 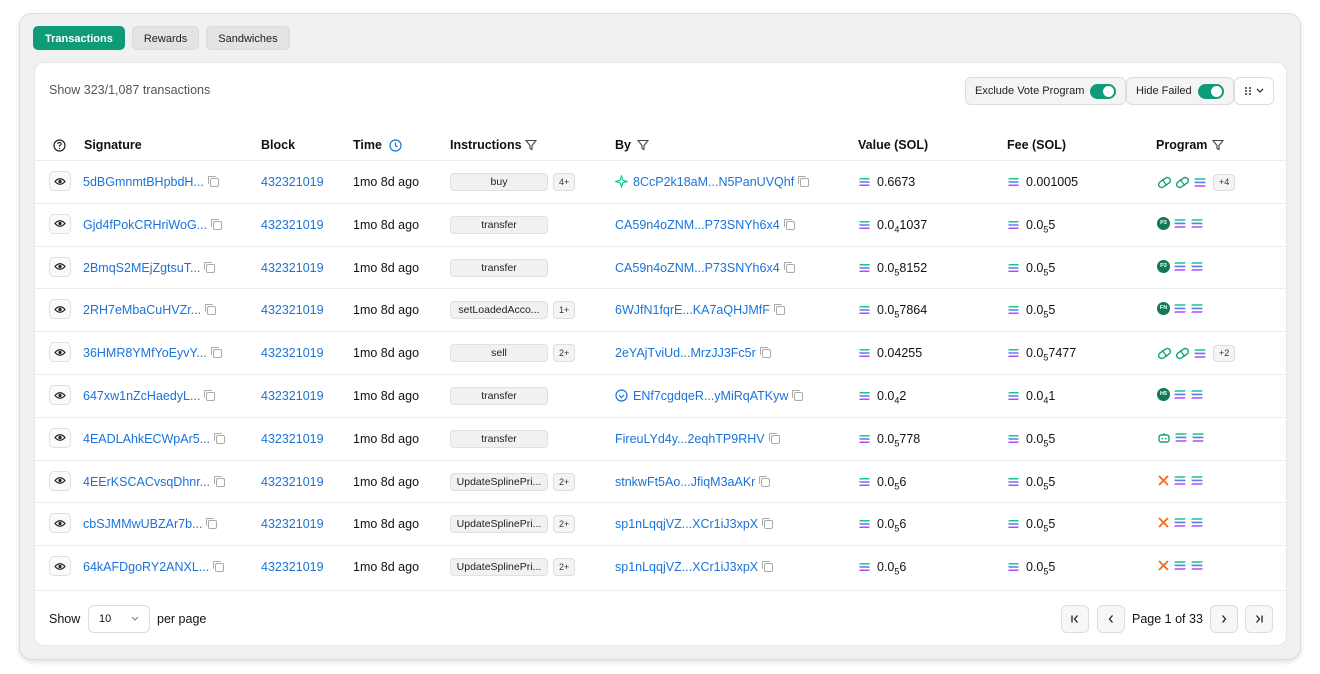 What do you see at coordinates (697, 439) in the screenshot?
I see `by-cell: FireuLYd4y...2eqhTP9RHV` at bounding box center [697, 439].